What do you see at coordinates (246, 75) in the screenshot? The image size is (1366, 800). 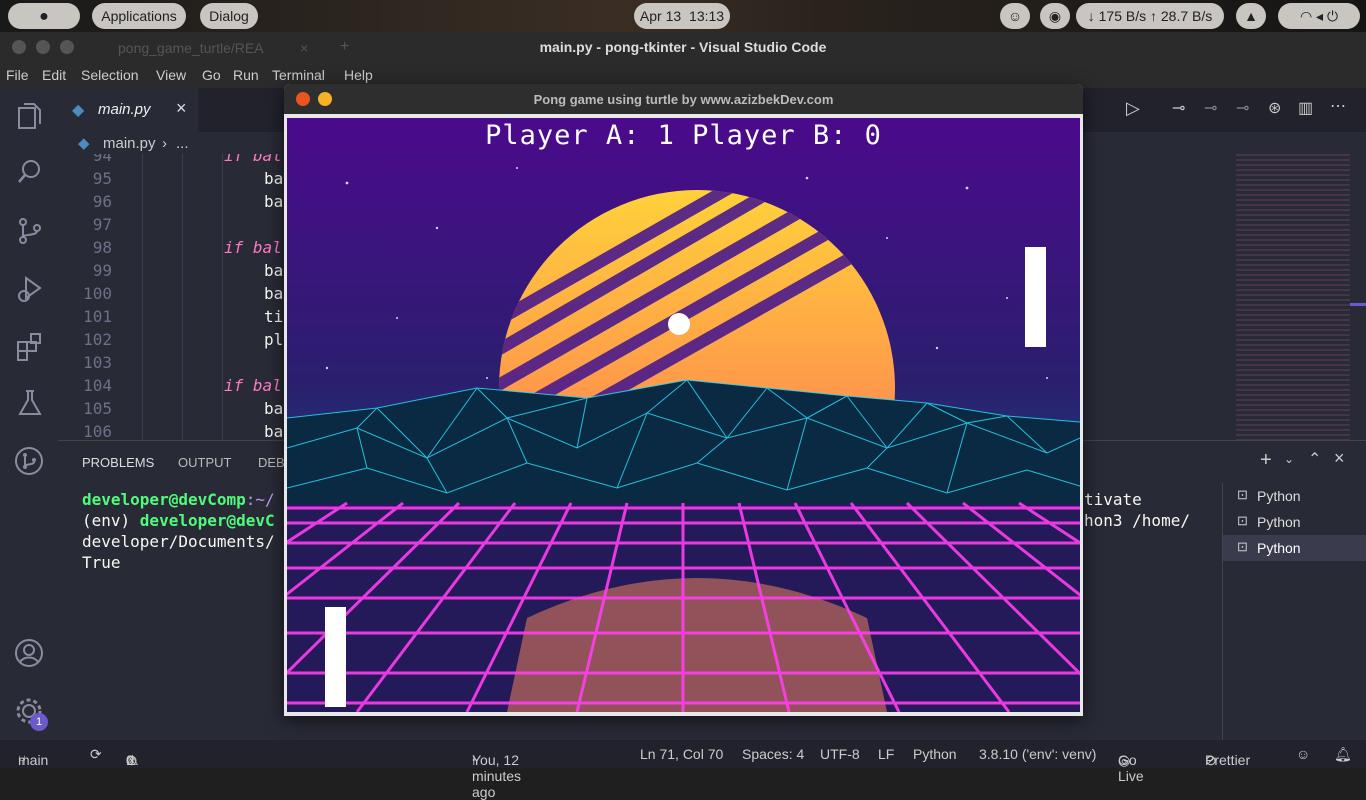 I see `menu-run: Run` at bounding box center [246, 75].